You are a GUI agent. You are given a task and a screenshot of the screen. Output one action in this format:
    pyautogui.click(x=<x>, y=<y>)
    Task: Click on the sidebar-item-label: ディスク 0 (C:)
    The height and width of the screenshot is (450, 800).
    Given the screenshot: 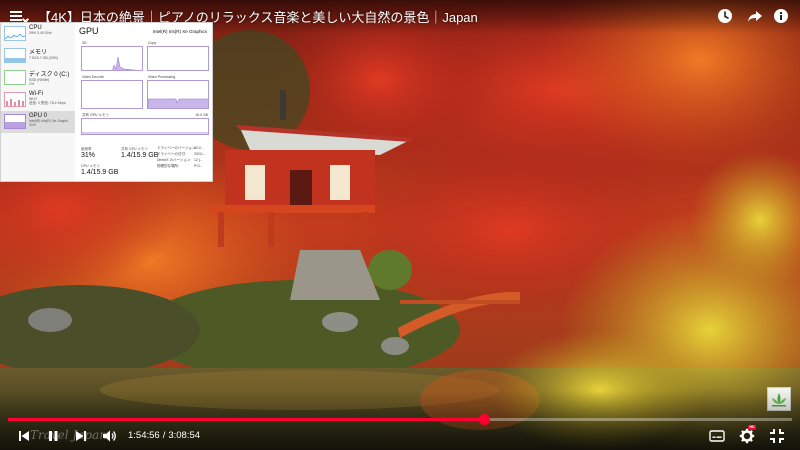 What is the action you would take?
    pyautogui.click(x=49, y=75)
    